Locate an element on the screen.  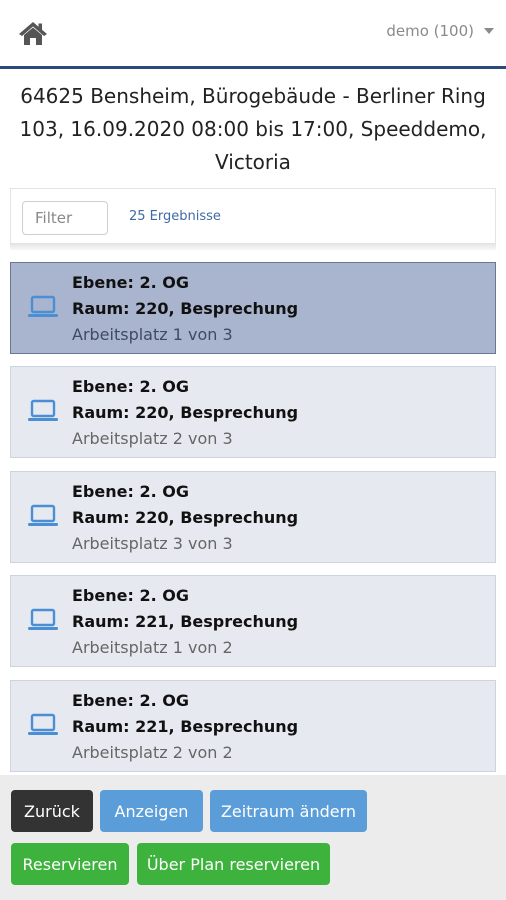
card-workplace: Arbeitsplatz 1 von 3 is located at coordinates (152, 334).